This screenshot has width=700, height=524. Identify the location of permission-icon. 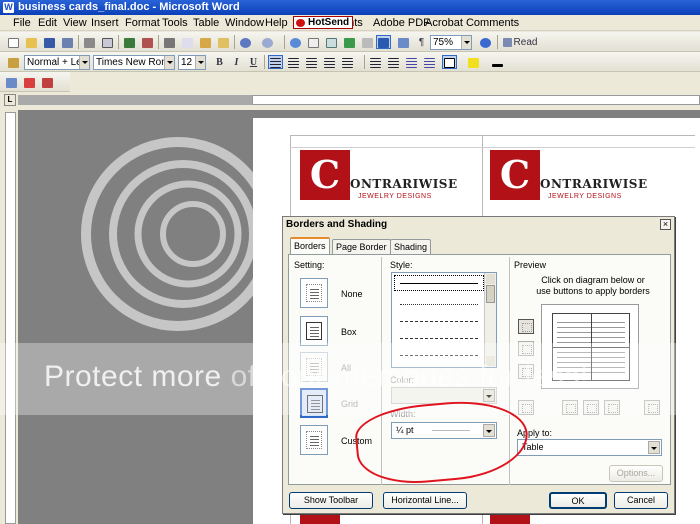
(67, 42).